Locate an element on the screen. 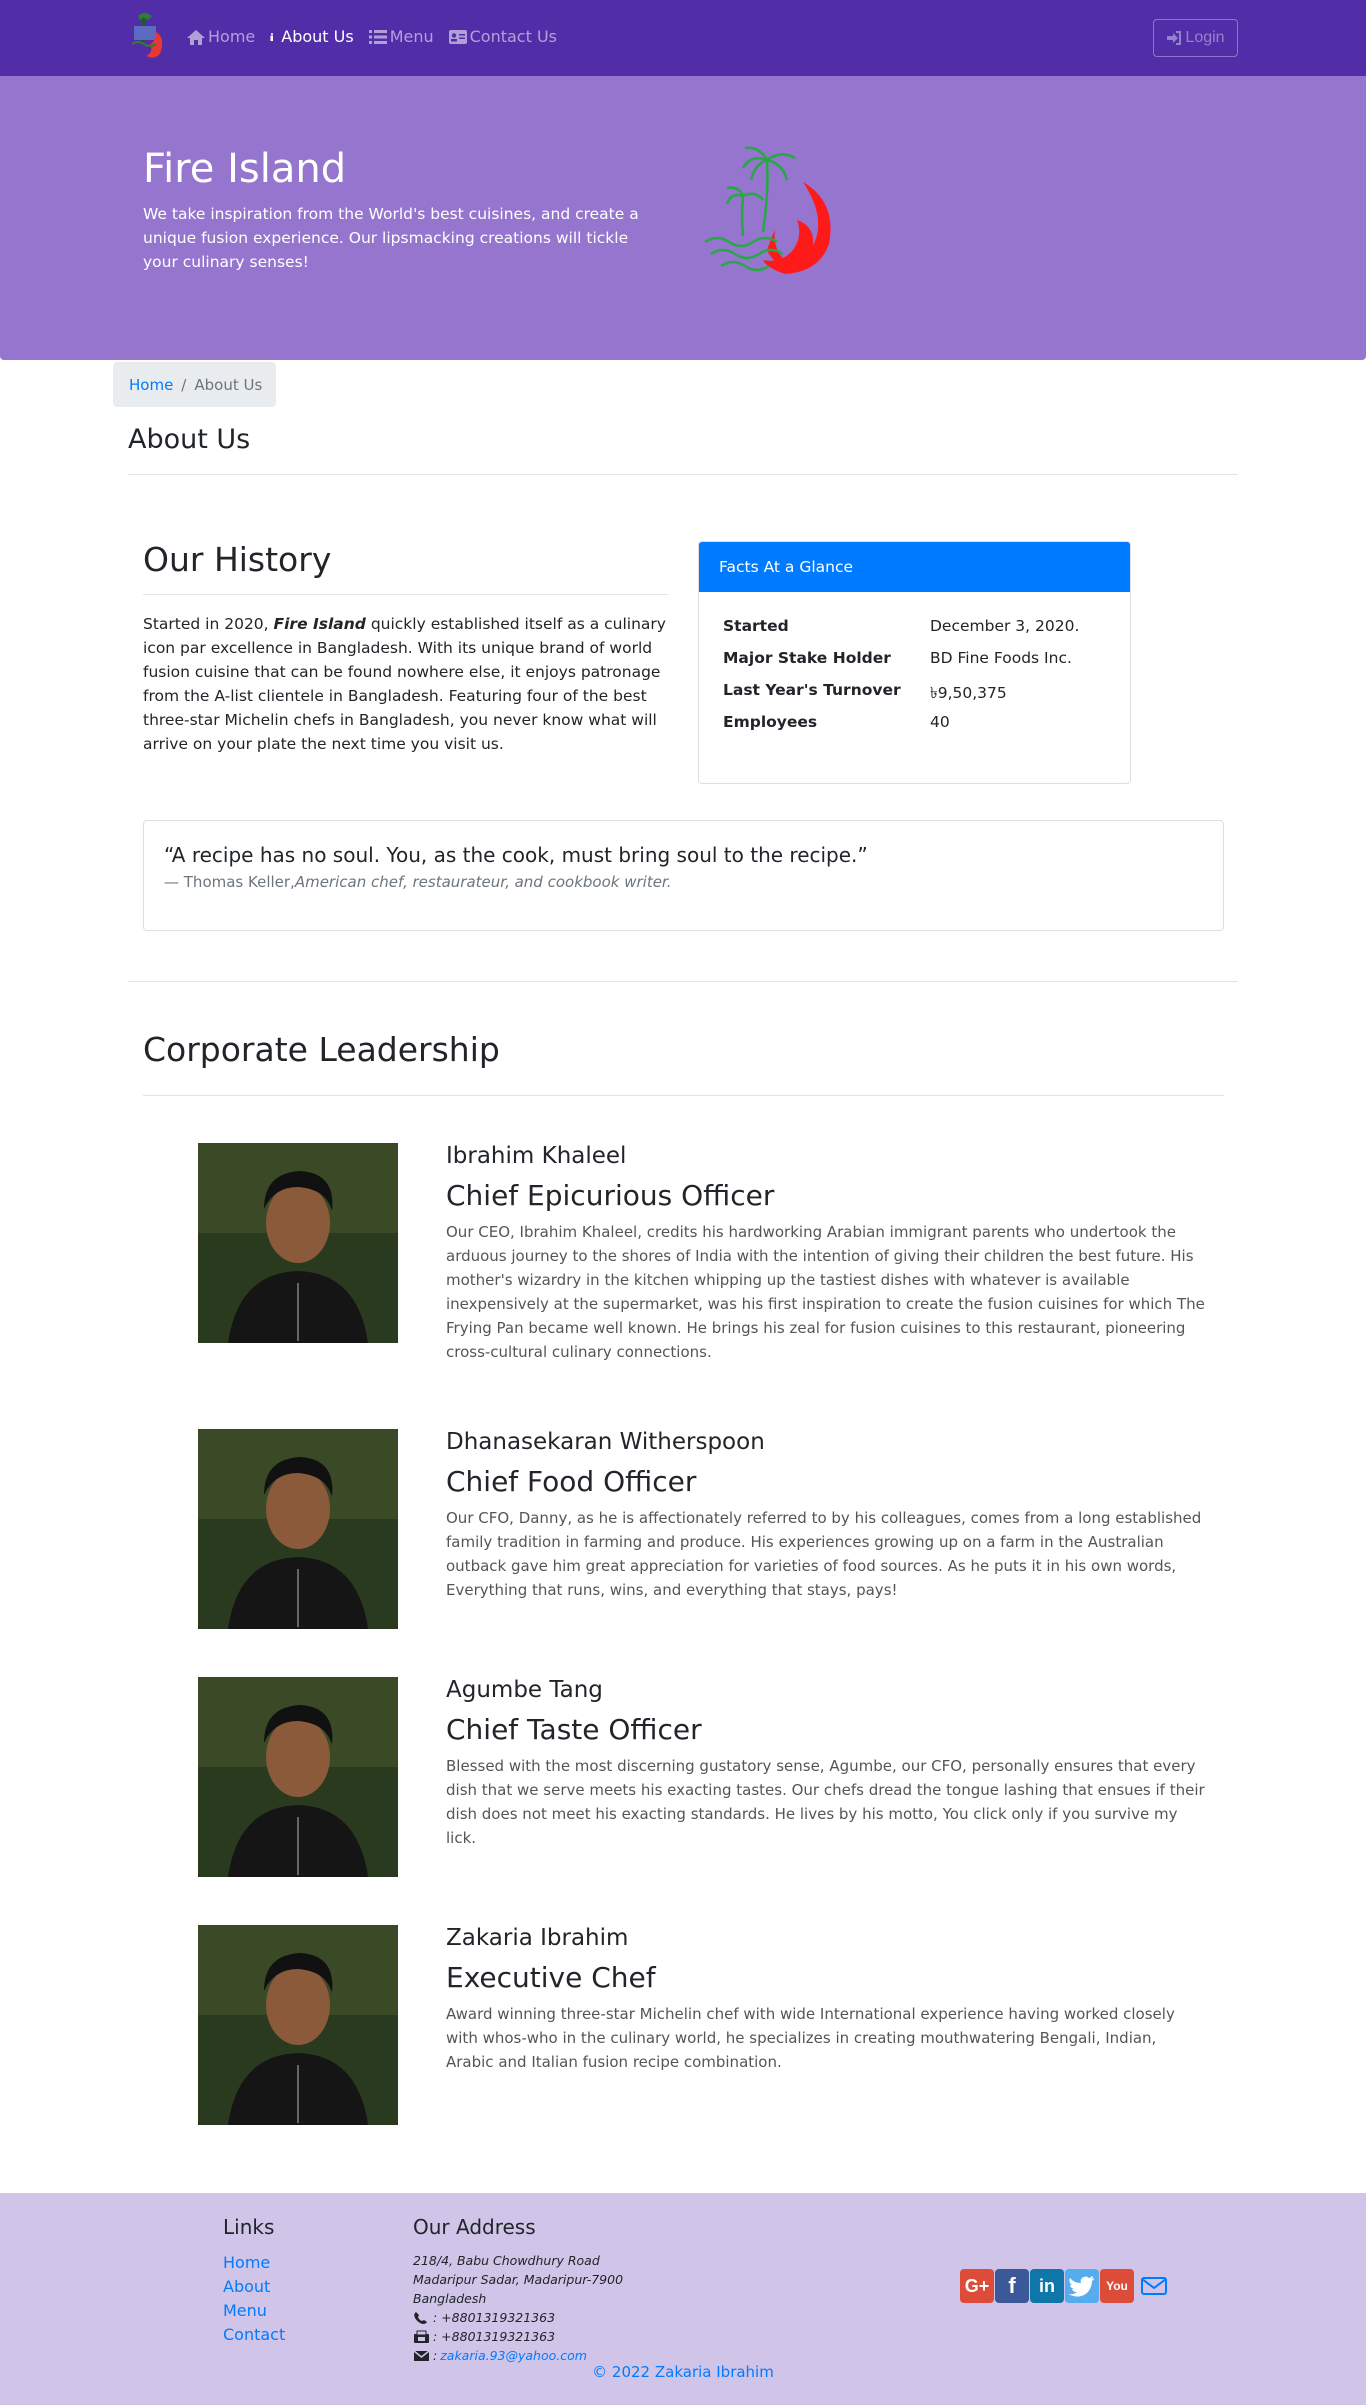  footer-links-title: Links is located at coordinates (249, 2227).